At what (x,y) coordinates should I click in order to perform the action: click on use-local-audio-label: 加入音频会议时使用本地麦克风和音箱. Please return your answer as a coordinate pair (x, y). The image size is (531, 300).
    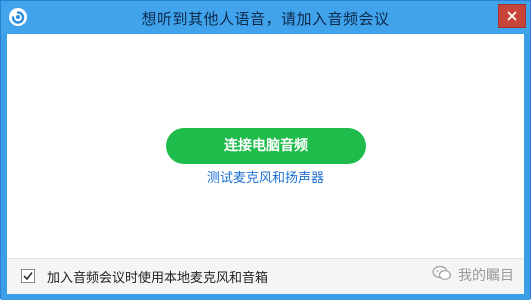
    Looking at the image, I should click on (158, 278).